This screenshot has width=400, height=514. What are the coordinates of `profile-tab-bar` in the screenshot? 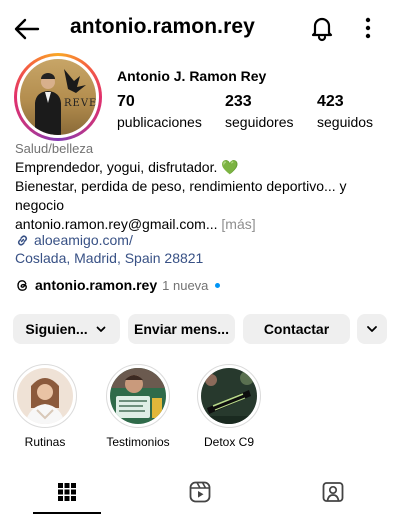 It's located at (200, 492).